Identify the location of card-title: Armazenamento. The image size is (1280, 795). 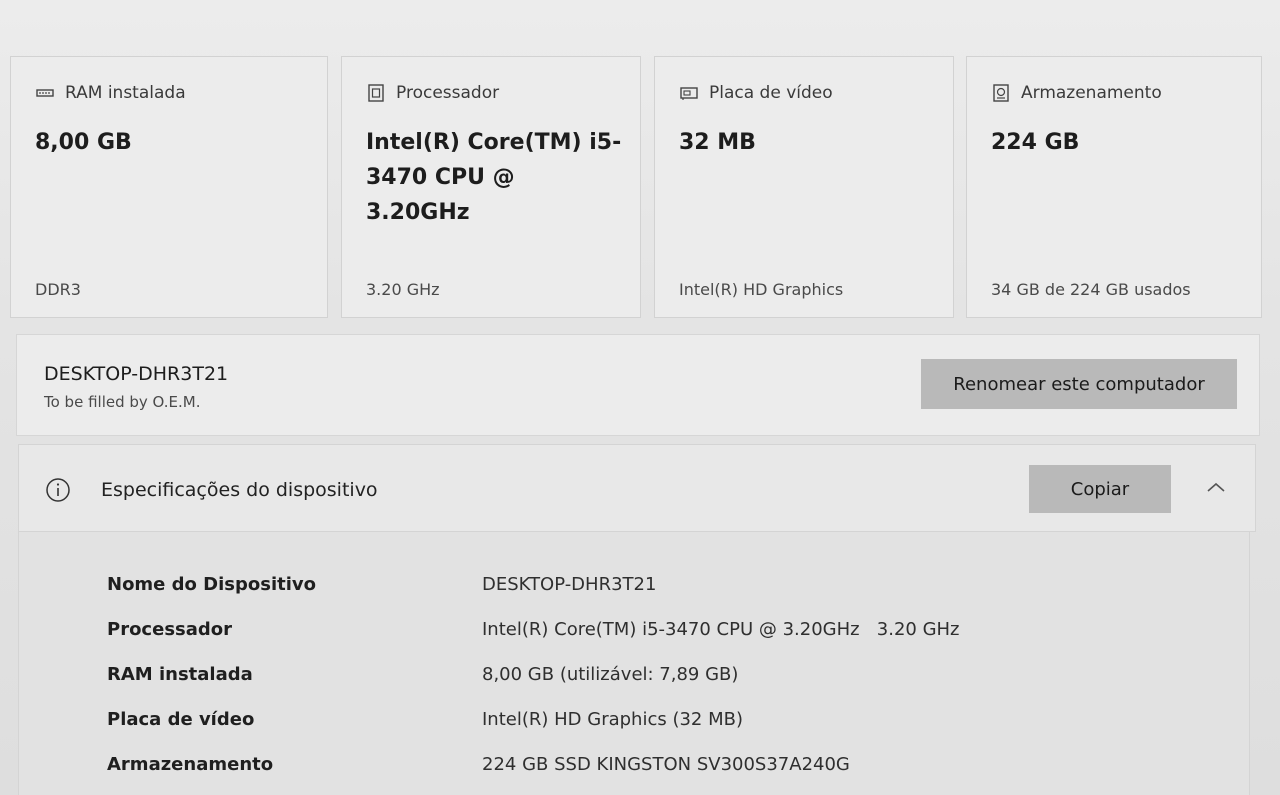
(1091, 93).